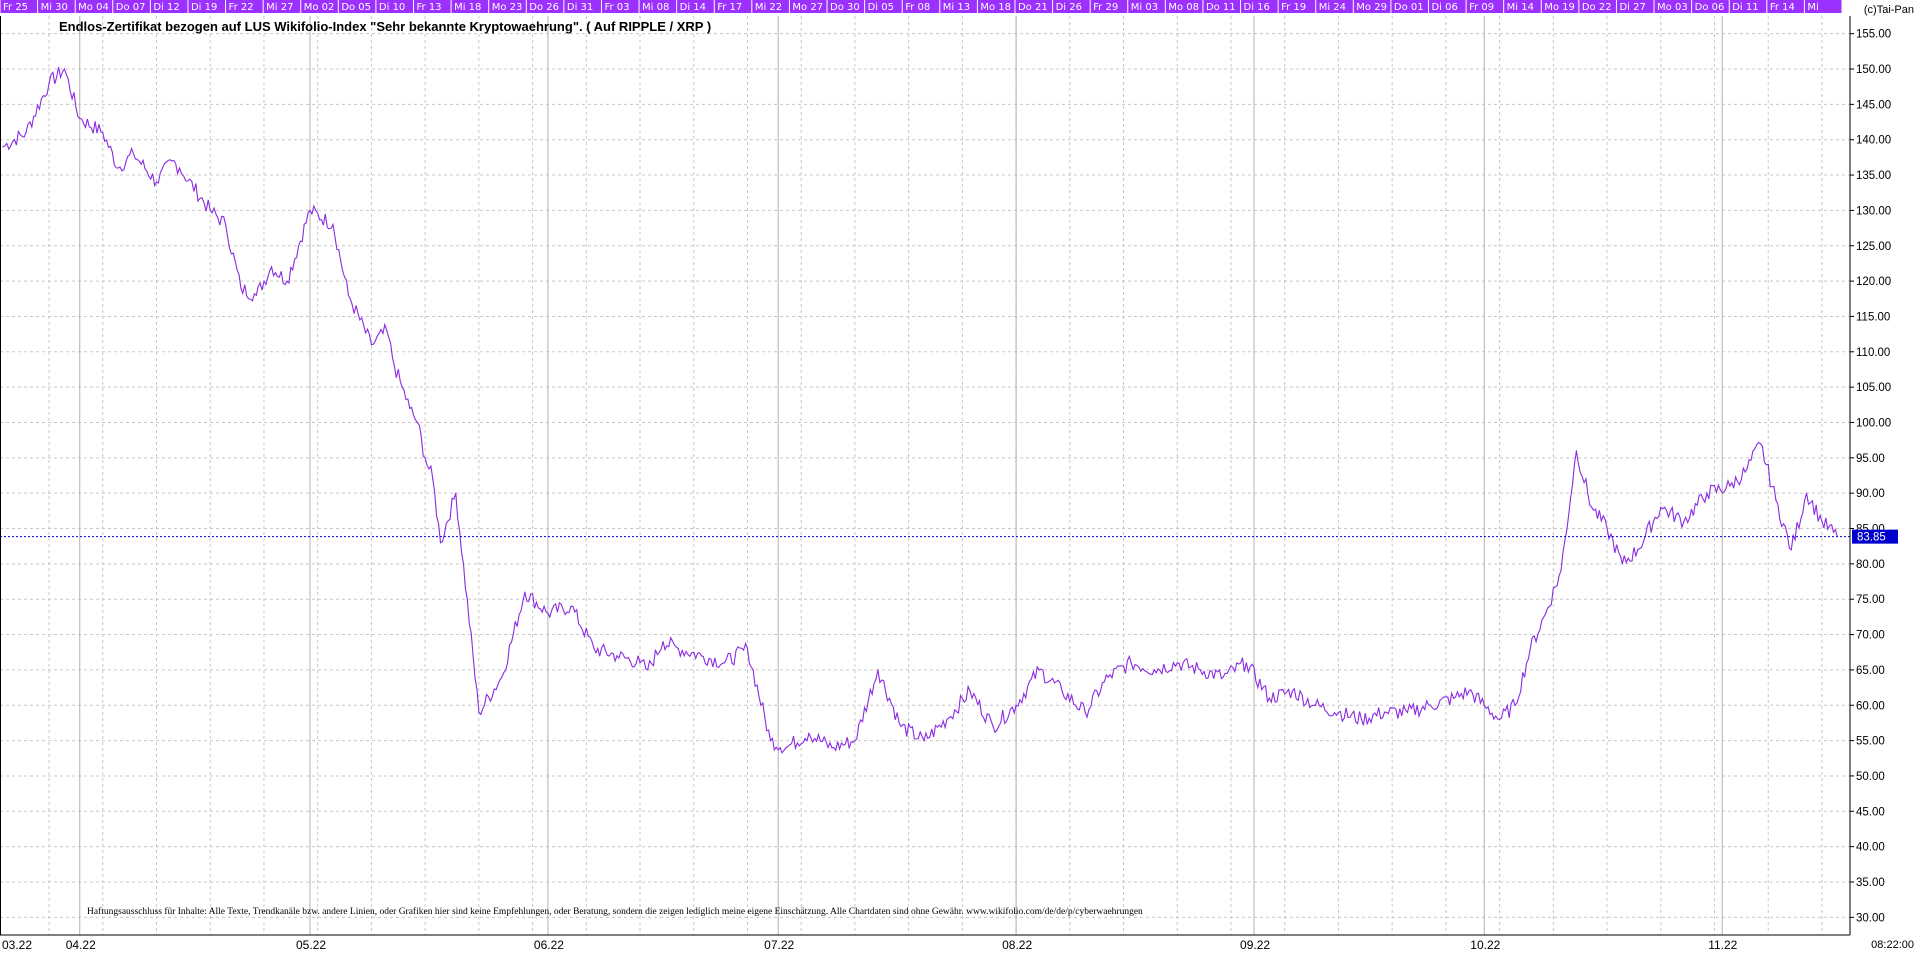 The image size is (1916, 957). I want to click on day-tab-label: Fr 14, so click(1782, 7).